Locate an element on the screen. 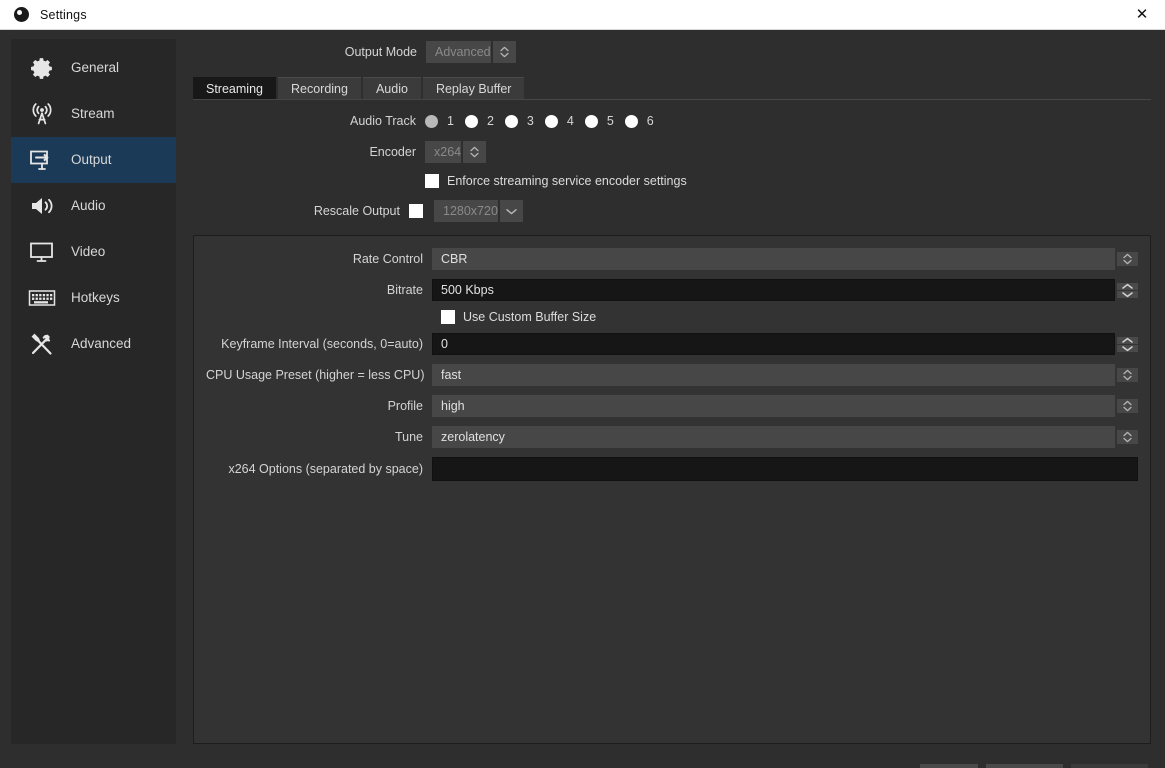  output-icon is located at coordinates (42, 160).